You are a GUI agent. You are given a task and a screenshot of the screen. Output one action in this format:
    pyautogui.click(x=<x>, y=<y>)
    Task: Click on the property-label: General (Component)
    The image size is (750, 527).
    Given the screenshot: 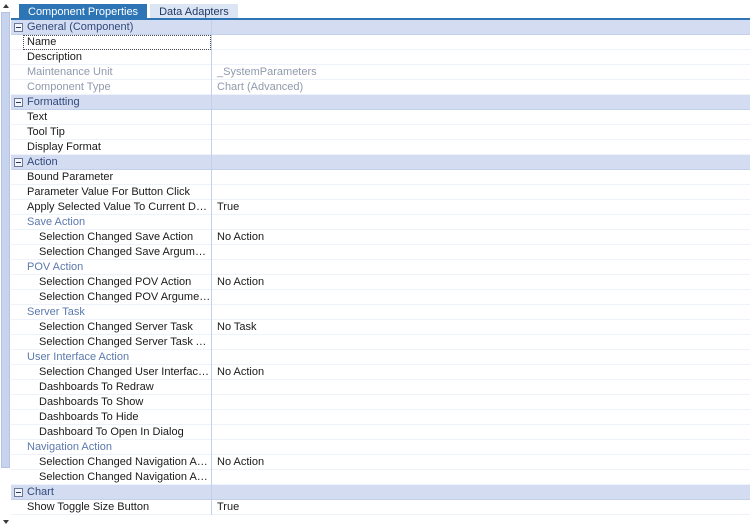 What is the action you would take?
    pyautogui.click(x=80, y=27)
    